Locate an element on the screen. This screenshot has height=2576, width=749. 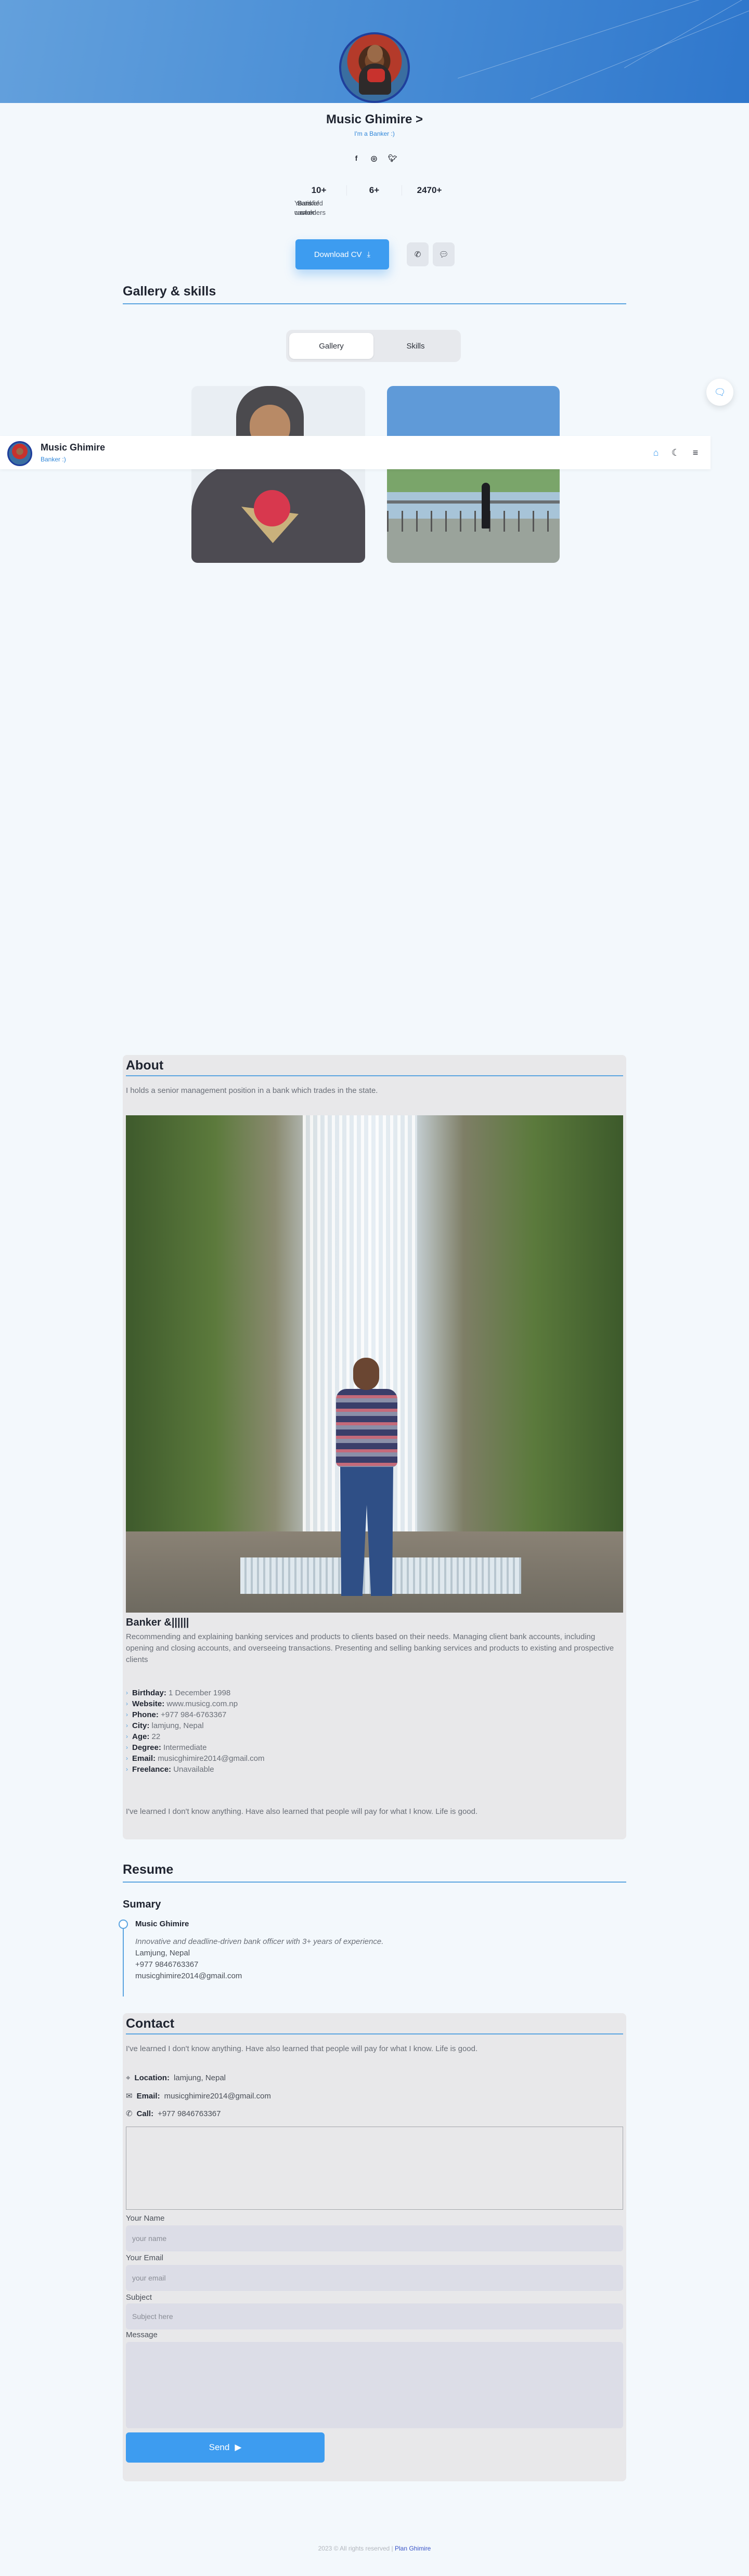
navbar-avatar is located at coordinates (20, 453).